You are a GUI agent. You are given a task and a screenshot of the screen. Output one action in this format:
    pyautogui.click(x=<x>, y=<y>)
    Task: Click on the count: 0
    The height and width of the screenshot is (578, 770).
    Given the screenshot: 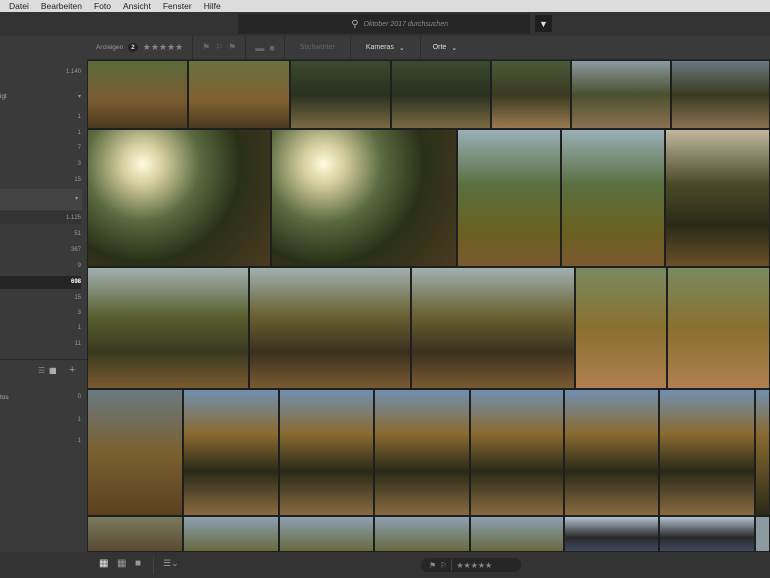 What is the action you would take?
    pyautogui.click(x=79, y=397)
    